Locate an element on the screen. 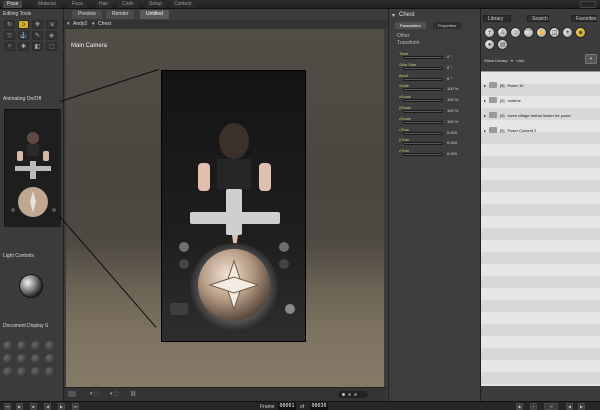 The width and height of the screenshot is (600, 410). tab-content: Content is located at coordinates (183, 4).